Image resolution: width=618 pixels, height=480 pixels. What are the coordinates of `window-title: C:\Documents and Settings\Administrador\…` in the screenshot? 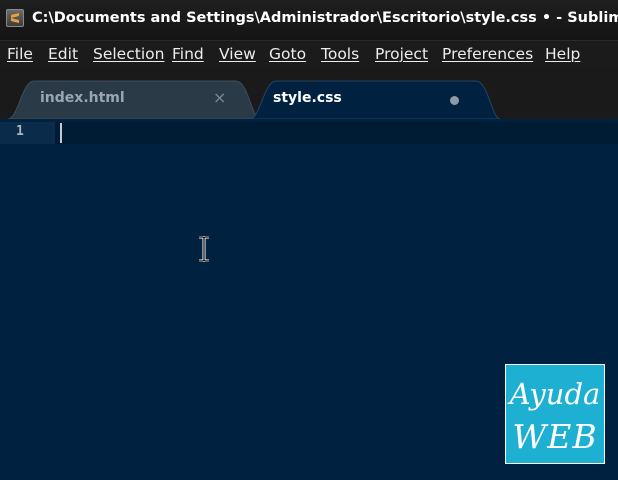 It's located at (325, 18).